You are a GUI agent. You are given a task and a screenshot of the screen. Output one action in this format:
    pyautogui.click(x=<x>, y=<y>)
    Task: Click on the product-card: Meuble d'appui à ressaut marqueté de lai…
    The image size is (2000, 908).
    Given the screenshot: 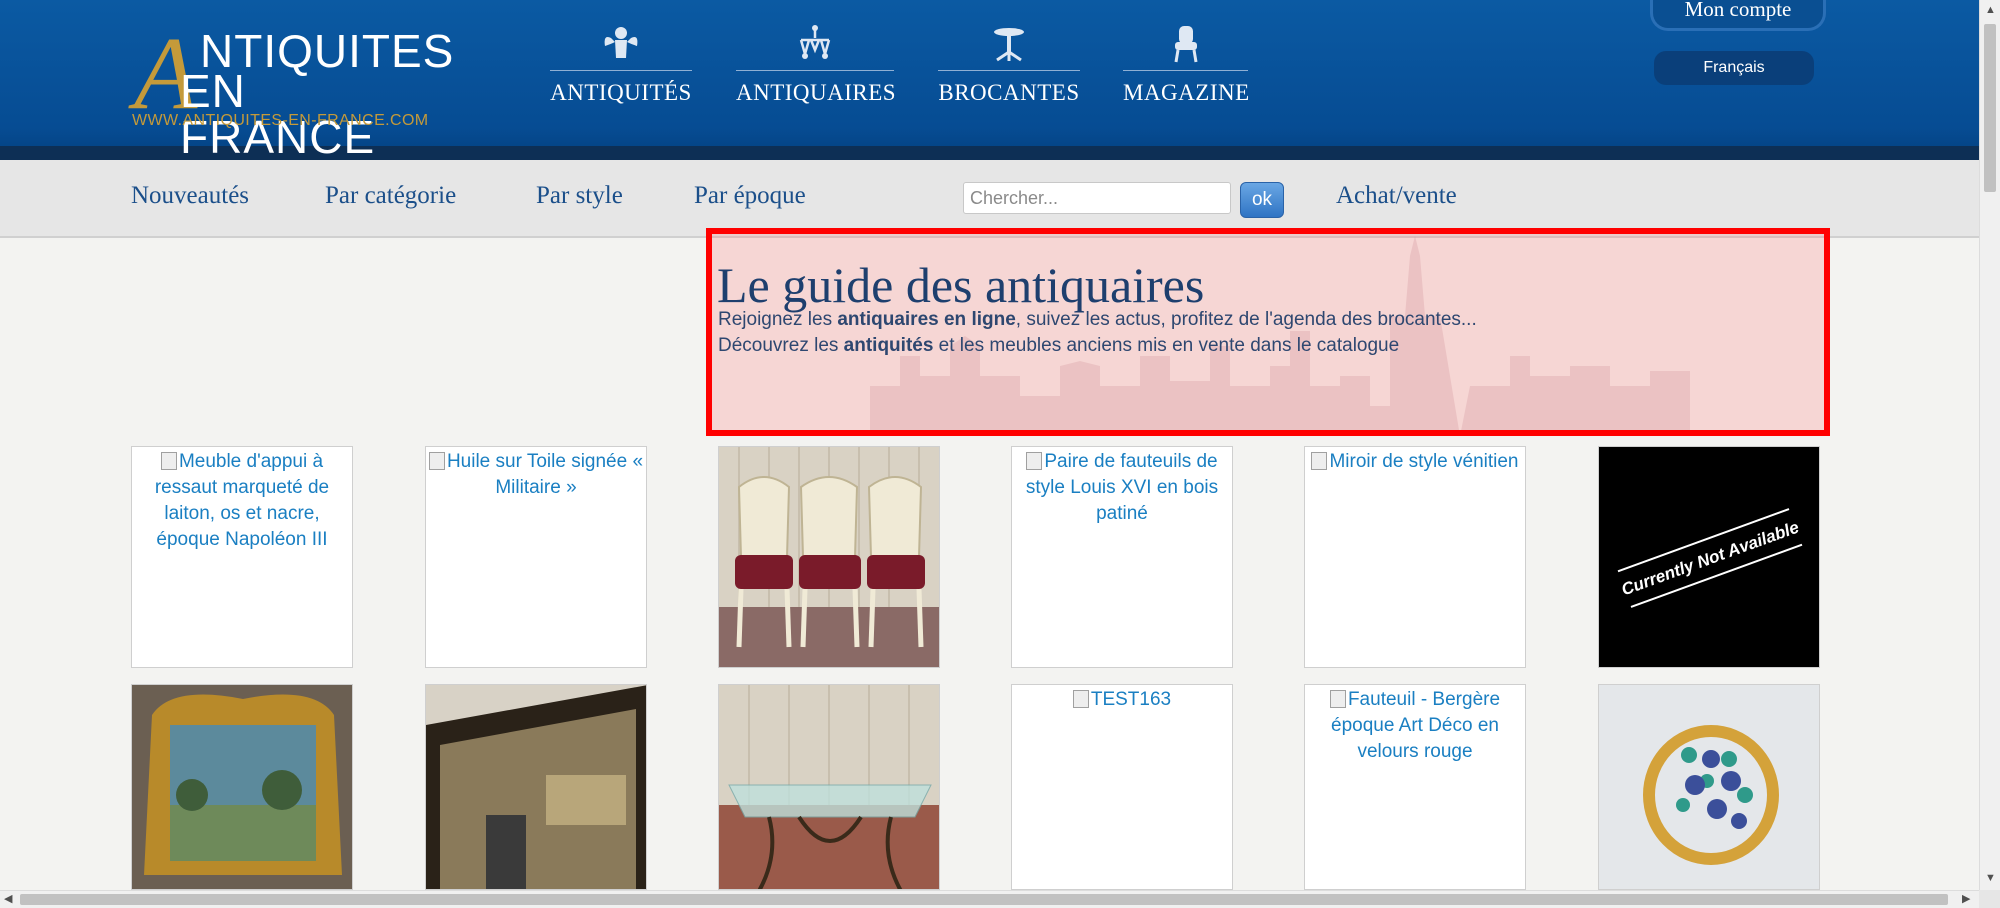 What is the action you would take?
    pyautogui.click(x=242, y=557)
    